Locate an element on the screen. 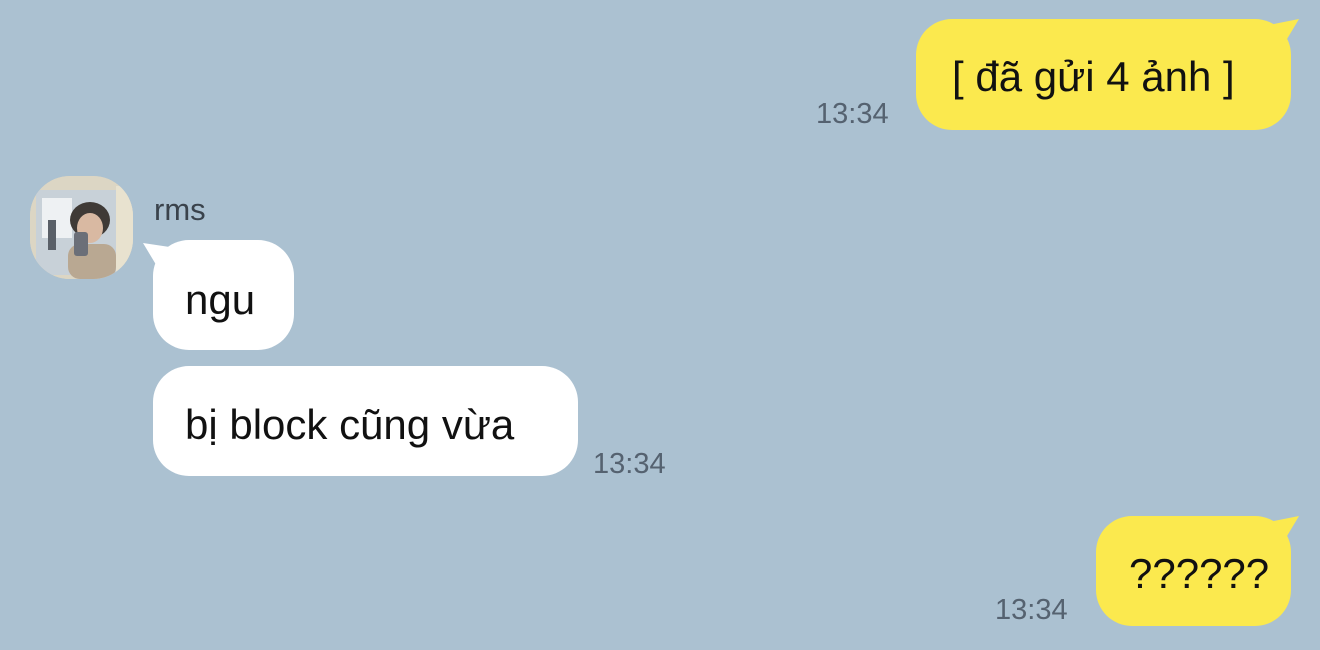  message-bubble-received: ngu is located at coordinates (218, 295).